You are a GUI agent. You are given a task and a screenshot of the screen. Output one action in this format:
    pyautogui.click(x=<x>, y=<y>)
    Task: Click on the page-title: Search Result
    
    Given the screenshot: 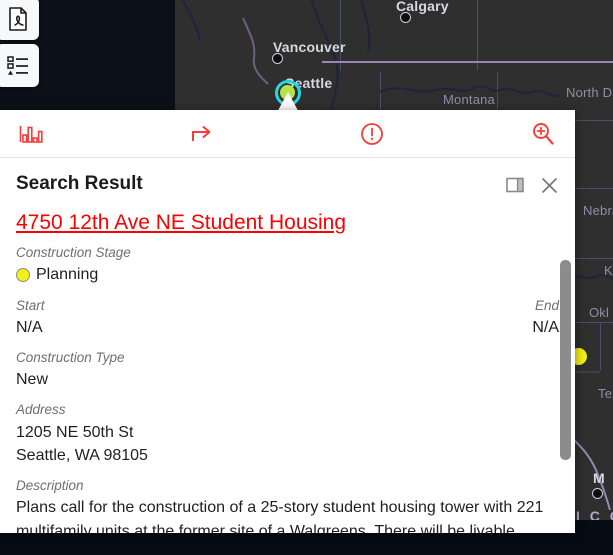 What is the action you would take?
    pyautogui.click(x=79, y=183)
    